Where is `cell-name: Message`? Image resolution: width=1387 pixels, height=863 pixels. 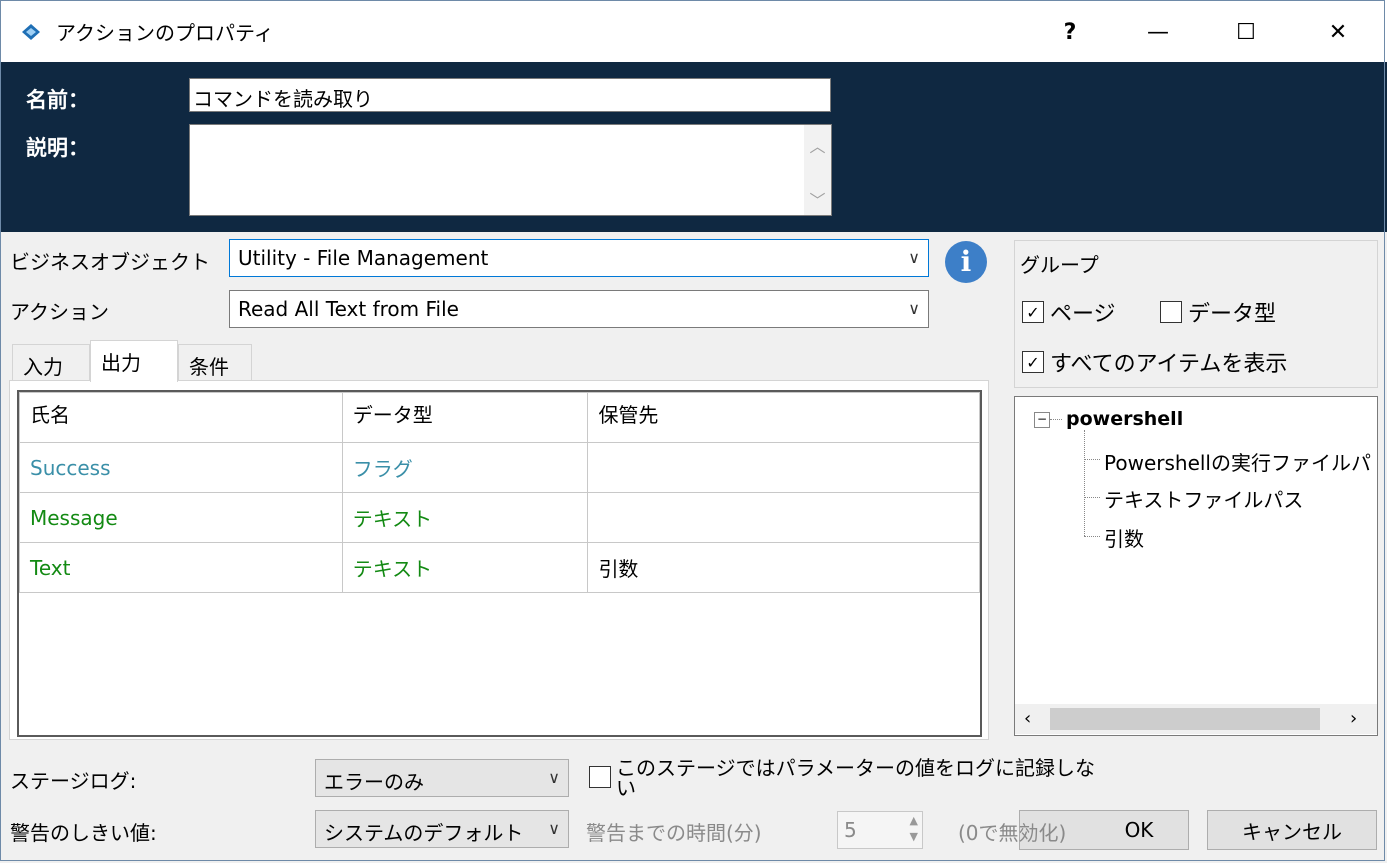
cell-name: Message is located at coordinates (181, 517).